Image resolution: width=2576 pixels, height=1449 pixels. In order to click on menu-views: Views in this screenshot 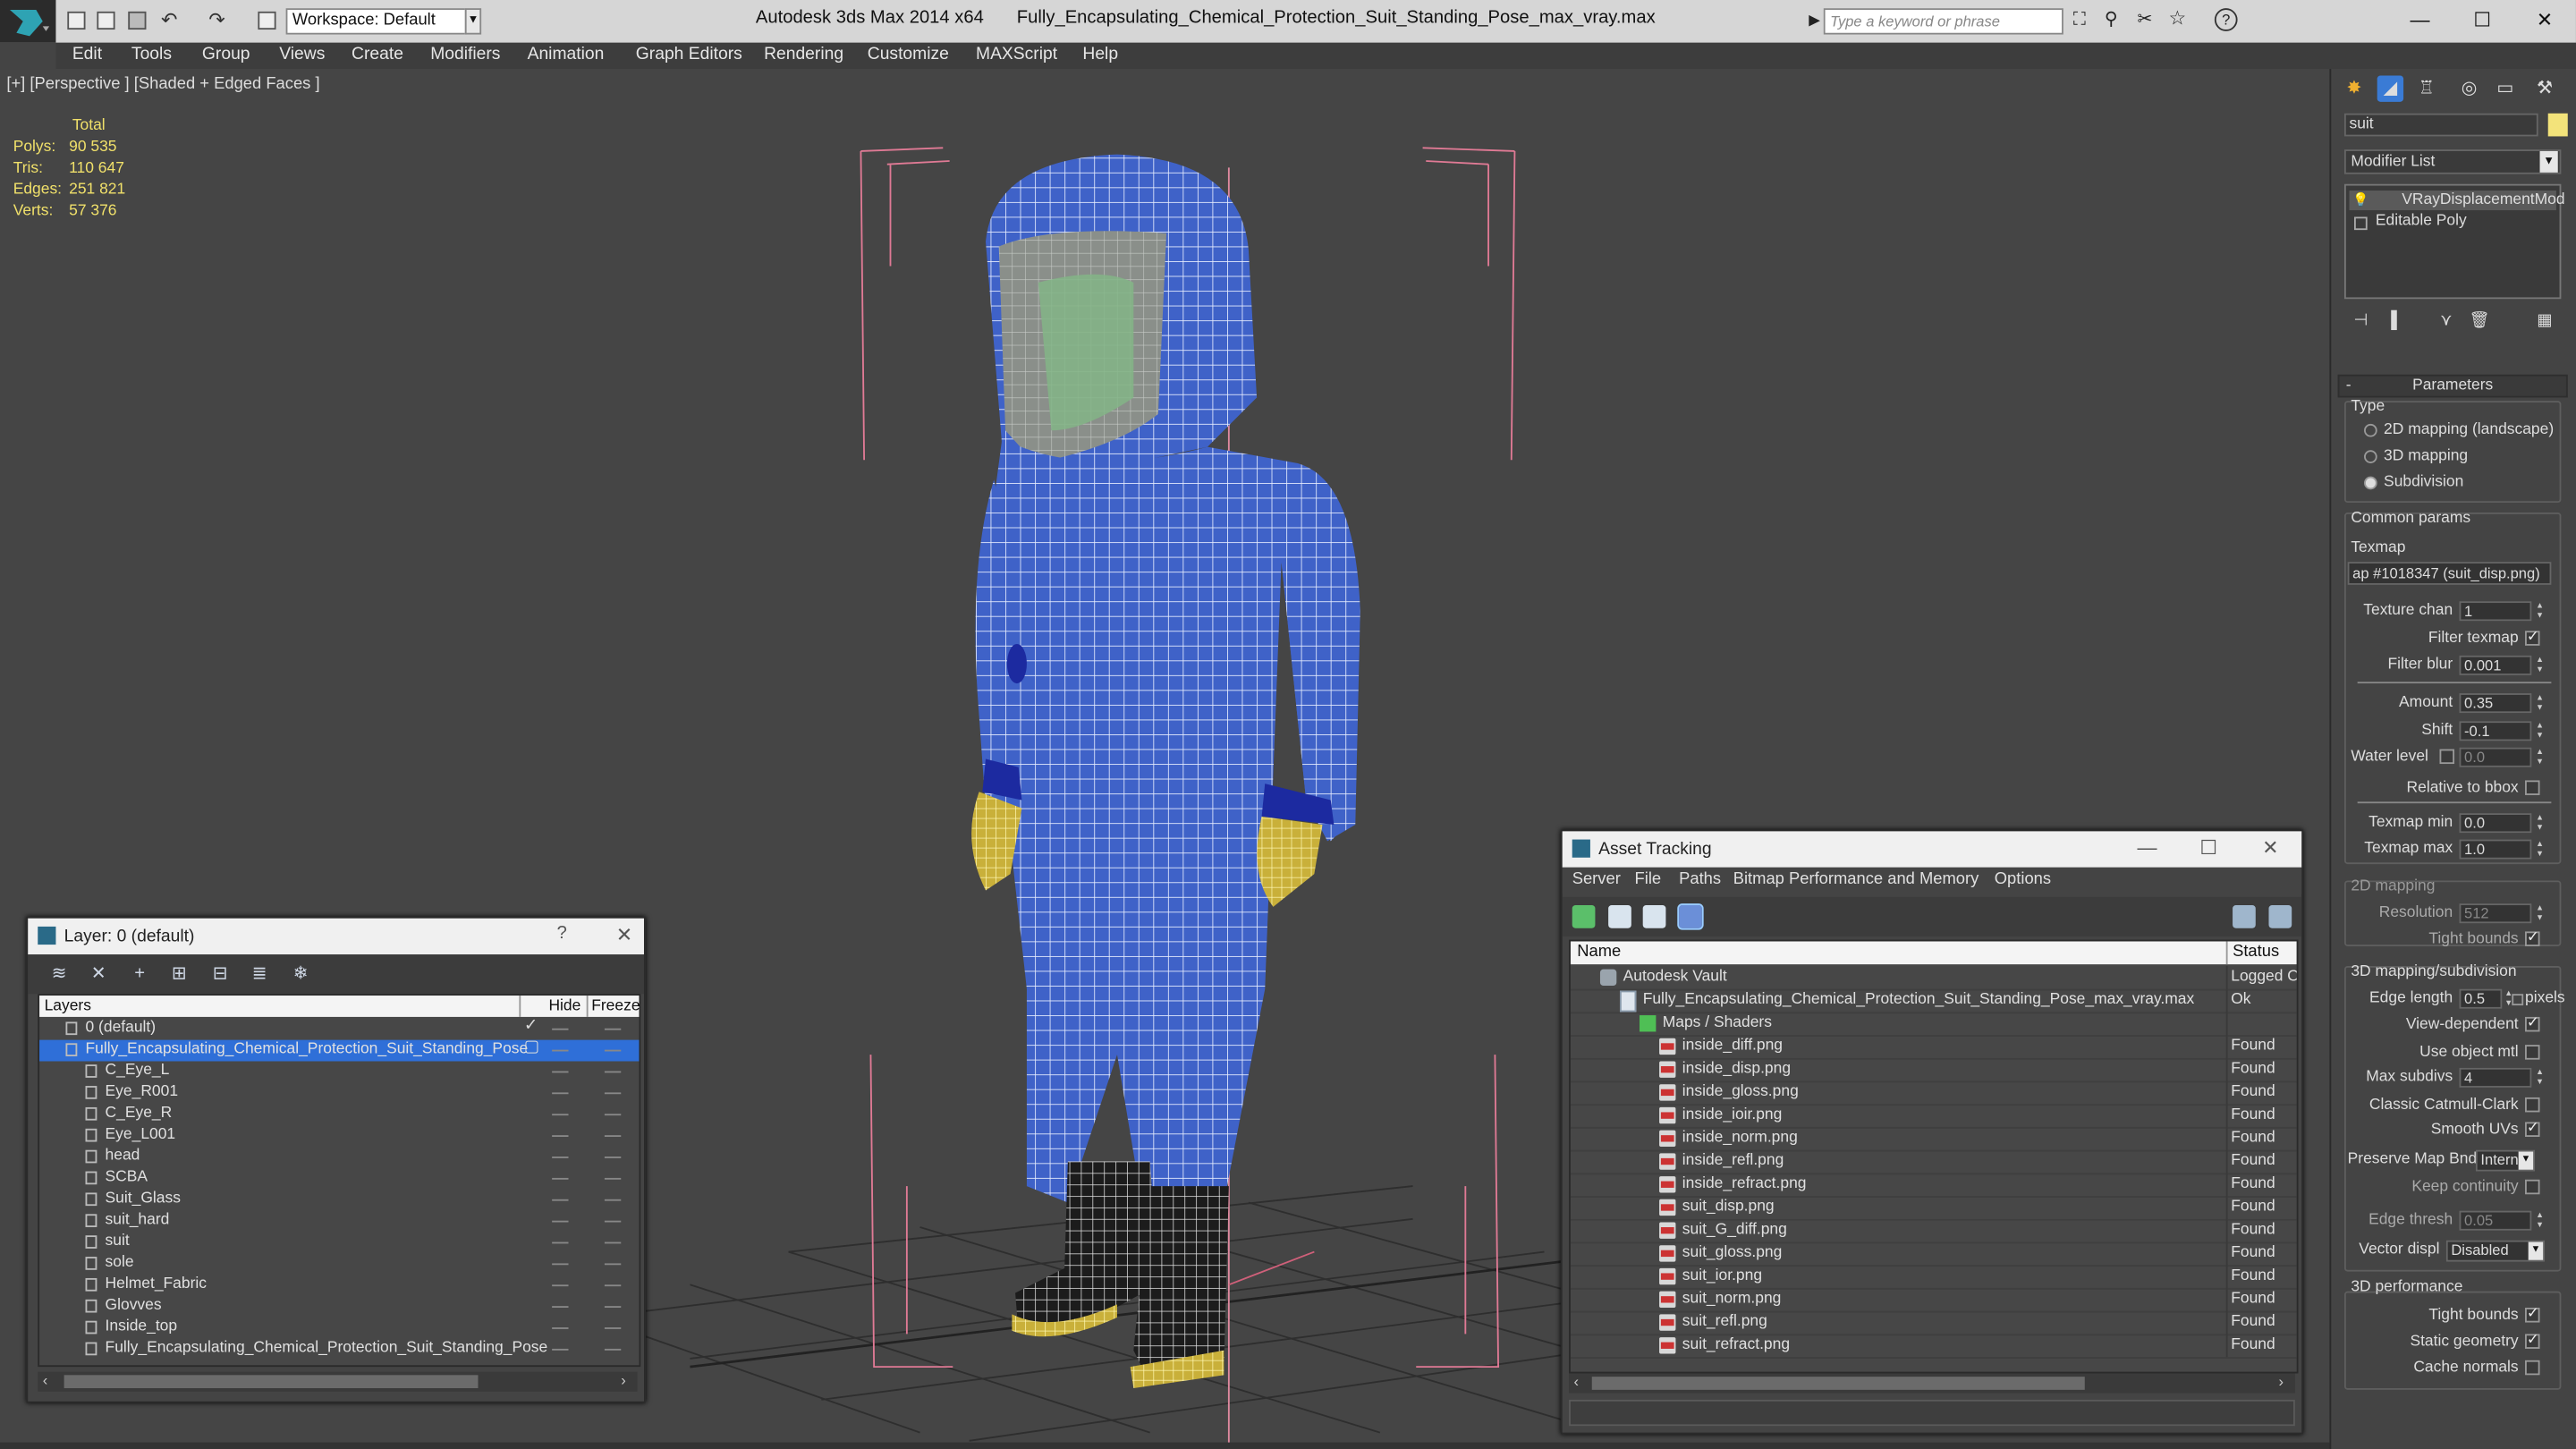, I will do `click(302, 54)`.